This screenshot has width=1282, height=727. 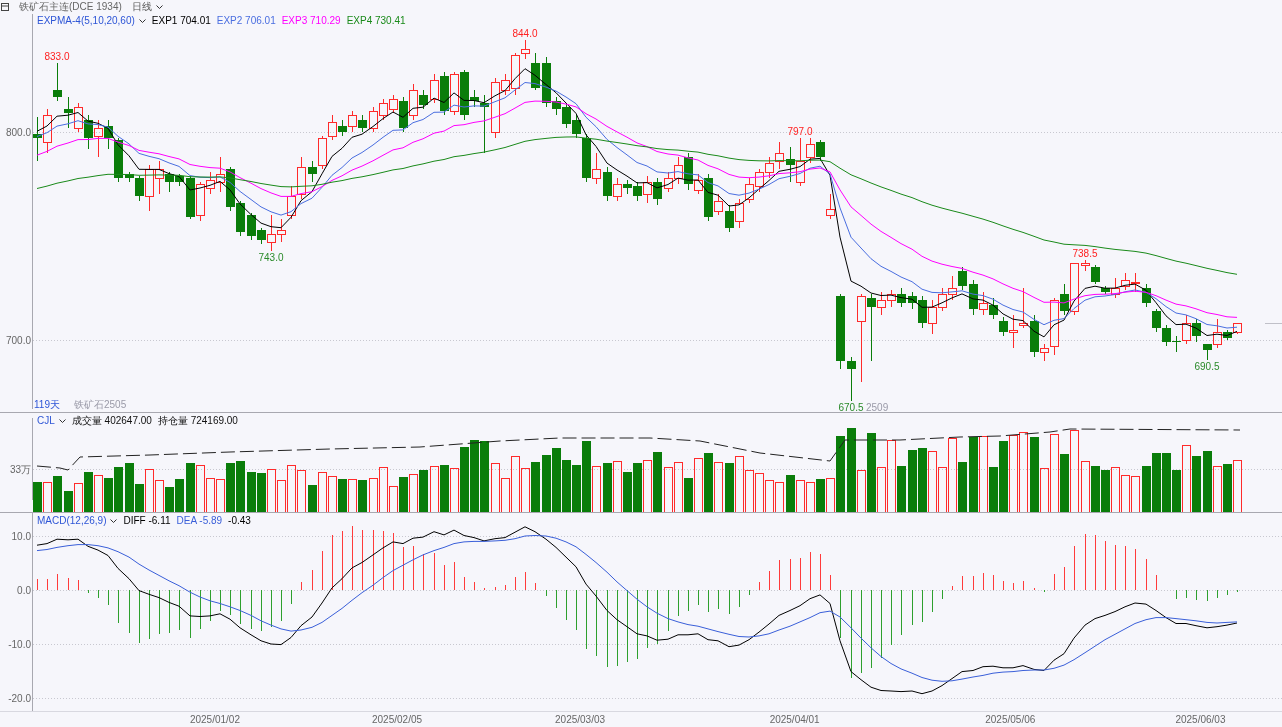 I want to click on indicator-reading: EXP2 706.01, so click(x=246, y=20).